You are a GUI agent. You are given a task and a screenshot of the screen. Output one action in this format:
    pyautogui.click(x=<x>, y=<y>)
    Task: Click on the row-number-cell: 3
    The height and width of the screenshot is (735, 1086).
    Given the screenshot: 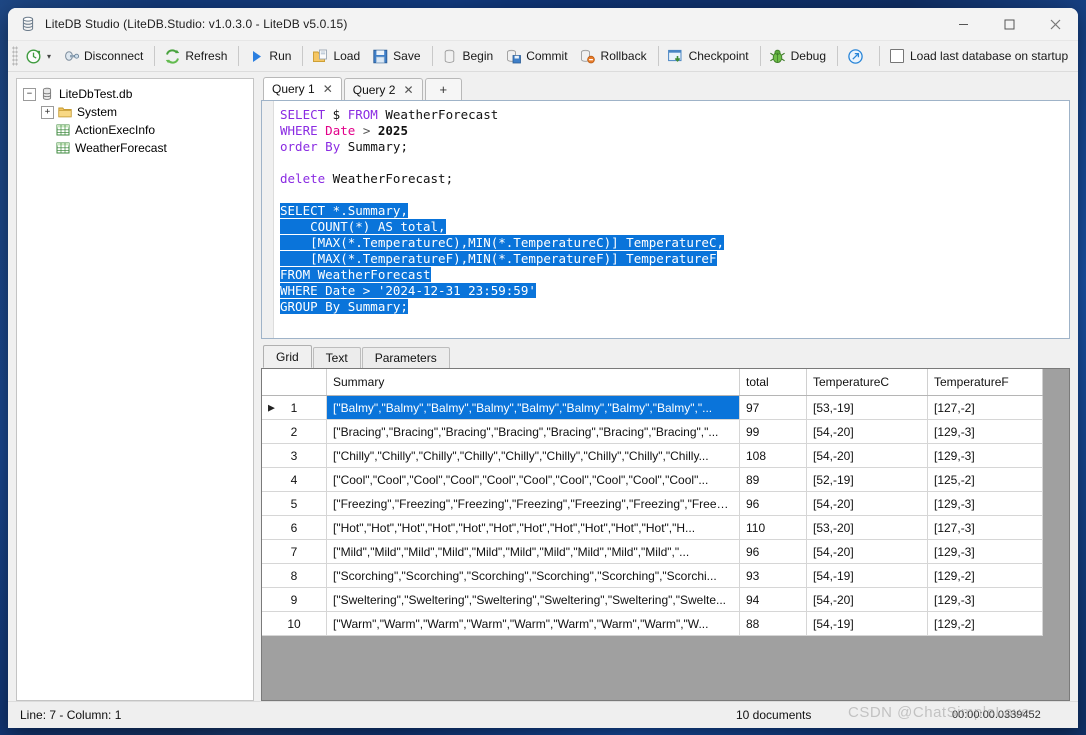 What is the action you would take?
    pyautogui.click(x=294, y=455)
    